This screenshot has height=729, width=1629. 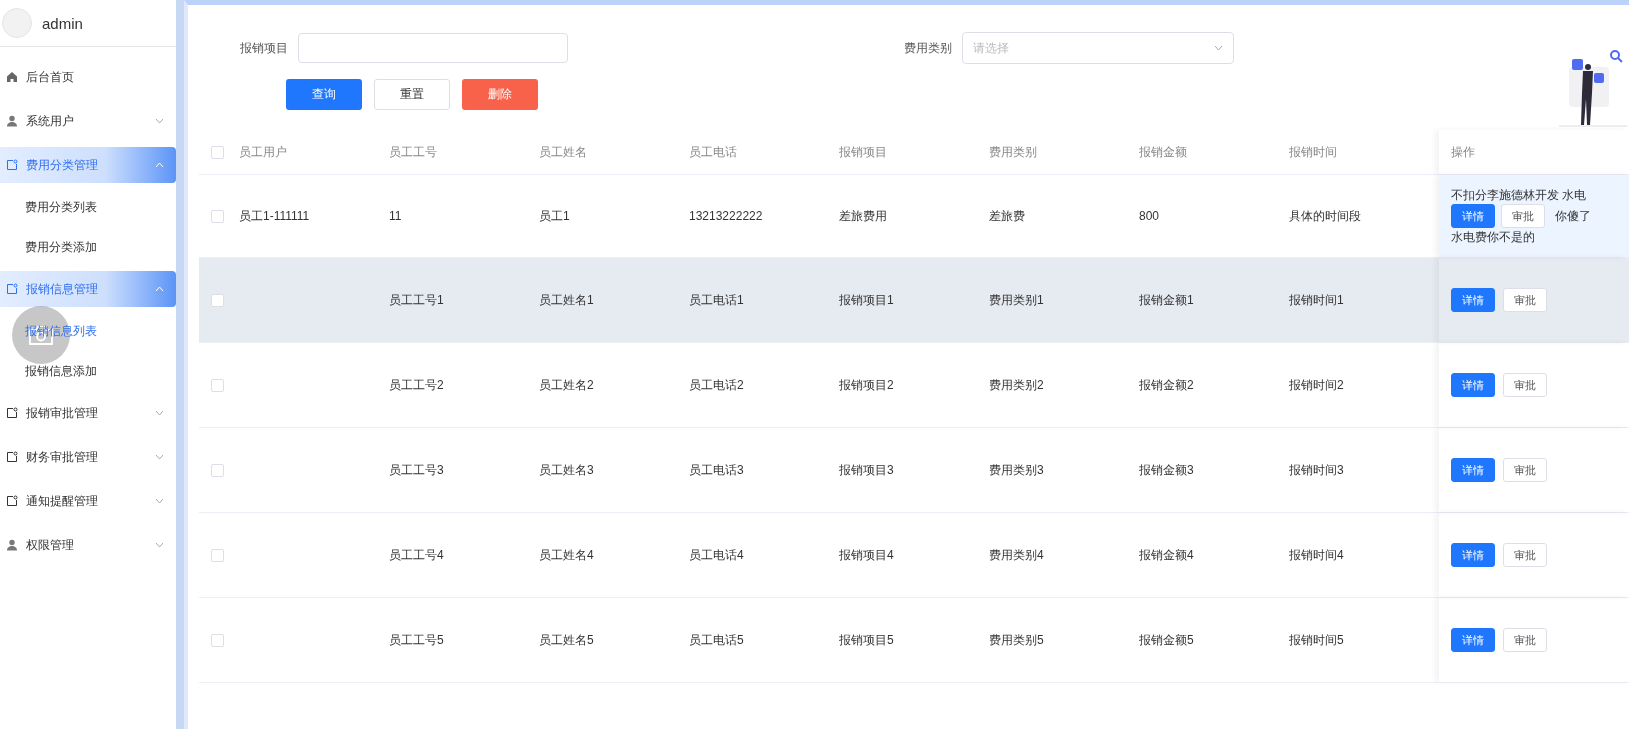 I want to click on table-cell-text: 员工姓名3, so click(x=567, y=470).